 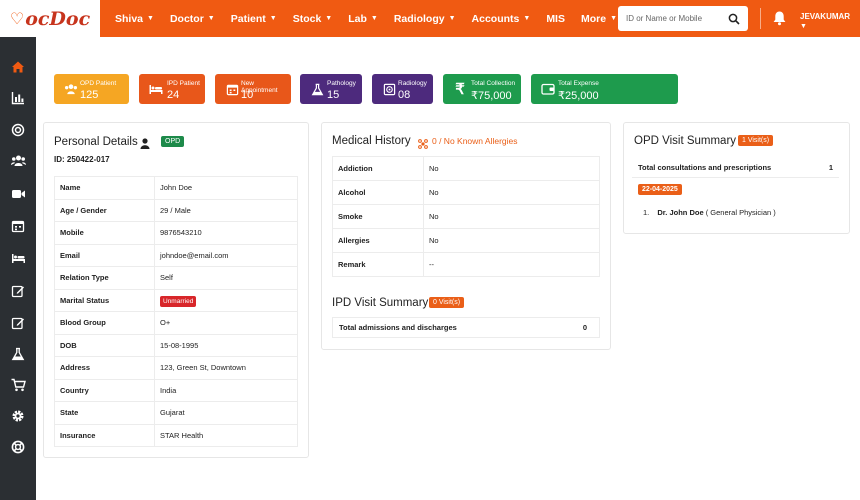 I want to click on marital-status-badge: Unmarried, so click(x=178, y=301).